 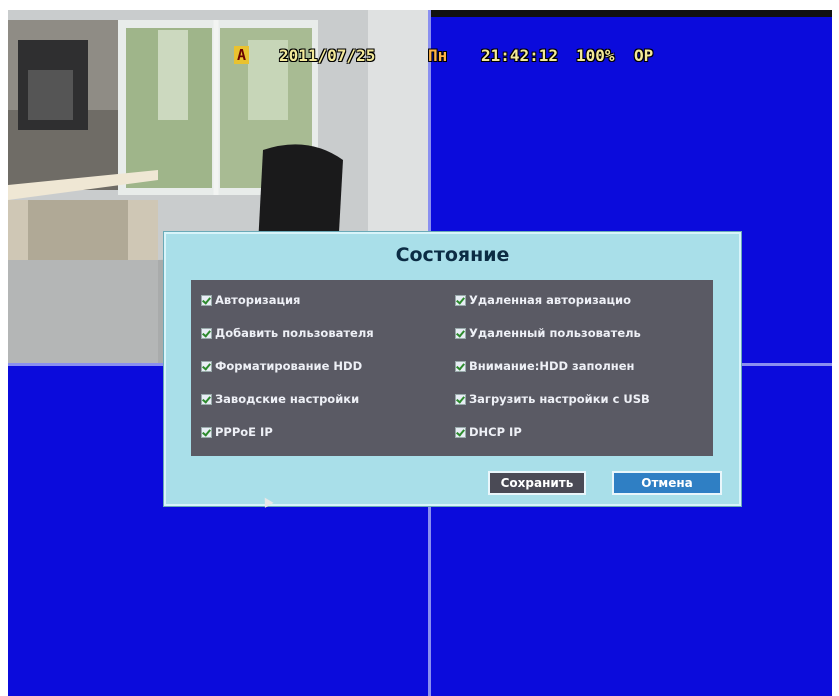 What do you see at coordinates (258, 300) in the screenshot?
I see `option-label: Авторизация` at bounding box center [258, 300].